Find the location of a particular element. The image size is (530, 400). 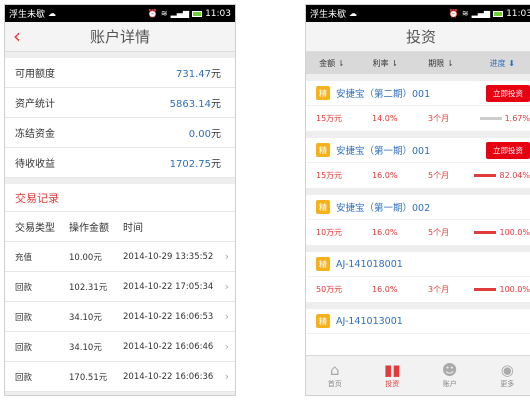

carrier-label: 浮生未歇 is located at coordinates (27, 15).